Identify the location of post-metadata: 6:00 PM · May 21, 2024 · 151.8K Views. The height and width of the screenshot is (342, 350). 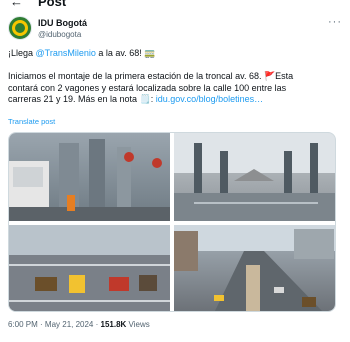
(79, 324).